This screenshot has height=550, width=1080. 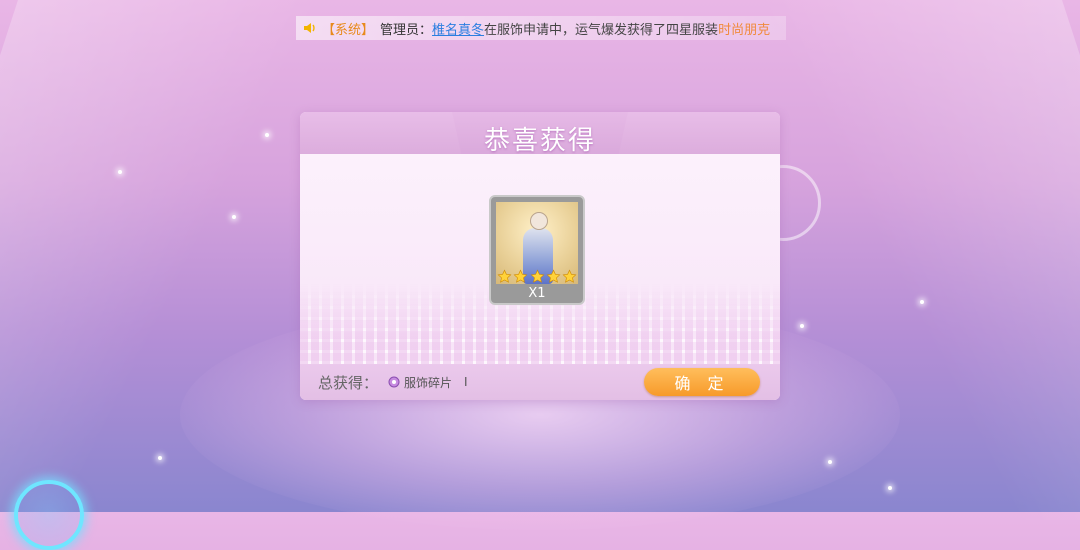 What do you see at coordinates (348, 30) in the screenshot?
I see `announcement-tag: 【系统】` at bounding box center [348, 30].